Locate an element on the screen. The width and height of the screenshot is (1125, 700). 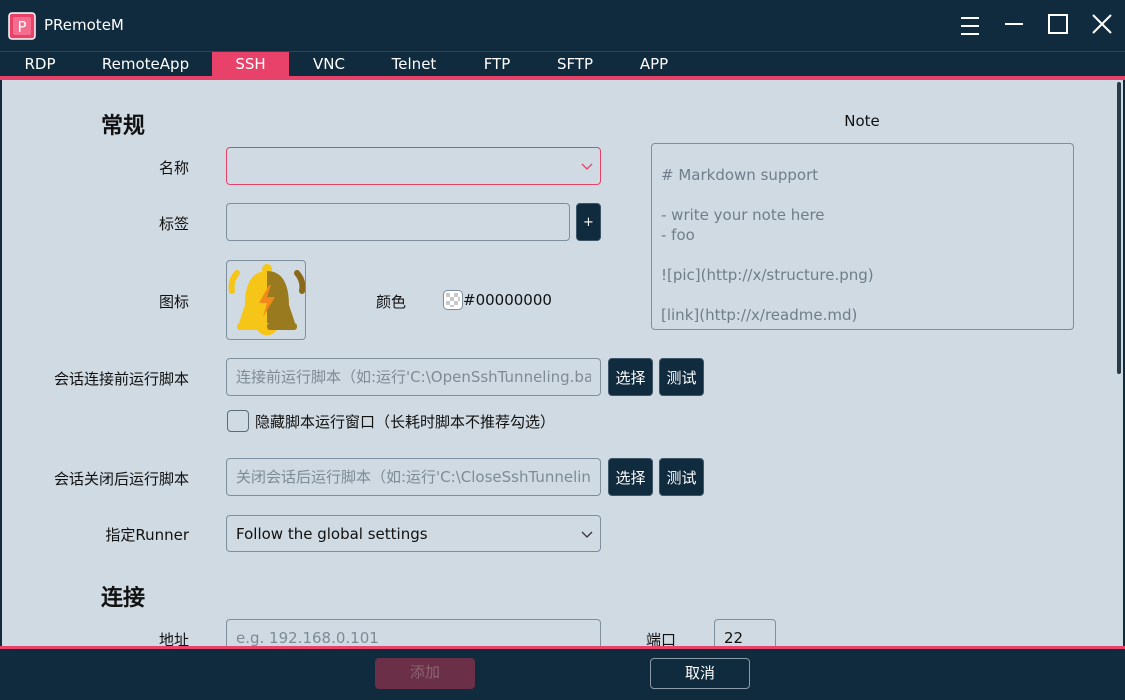
cancel-button: 取消 is located at coordinates (700, 673).